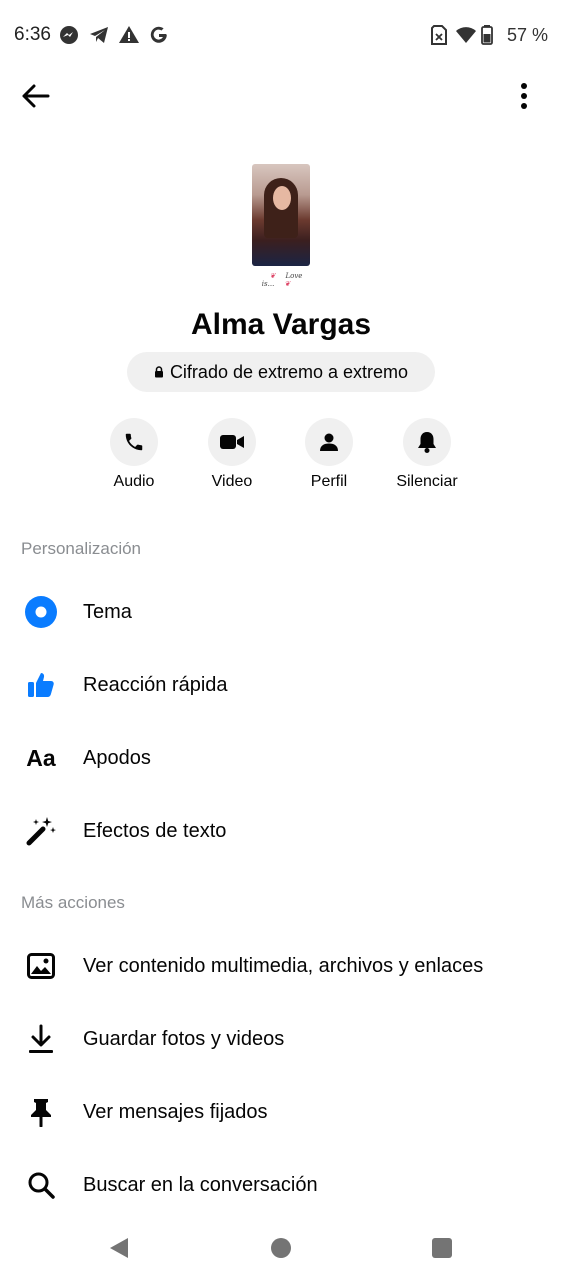 The width and height of the screenshot is (562, 1280). Describe the element at coordinates (329, 481) in the screenshot. I see `profile-label: Perfil` at that location.